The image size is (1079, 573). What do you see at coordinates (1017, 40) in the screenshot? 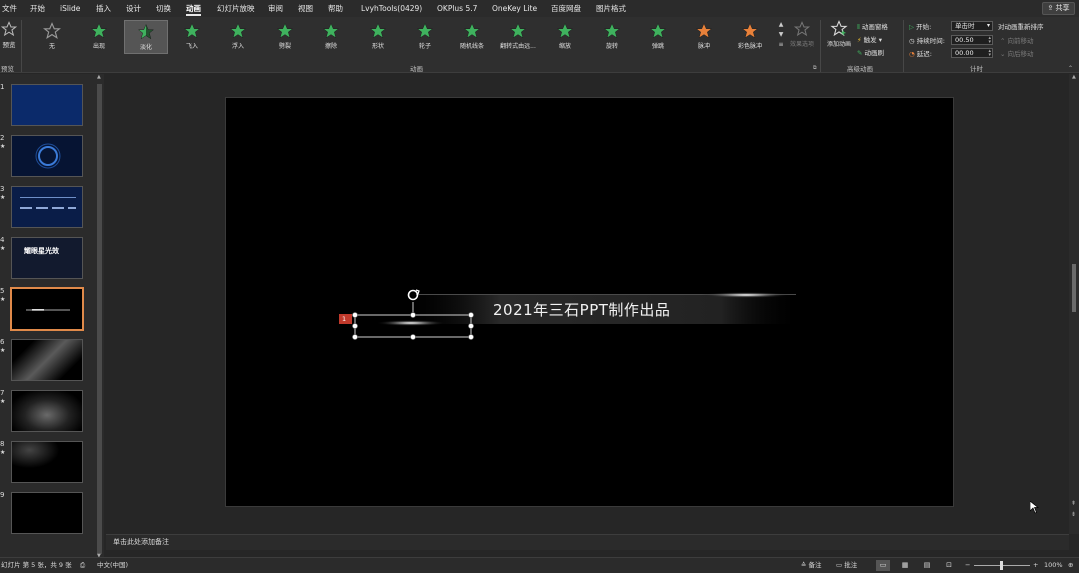
I see `move-earlier-button: ⌃ 向前移动` at bounding box center [1017, 40].